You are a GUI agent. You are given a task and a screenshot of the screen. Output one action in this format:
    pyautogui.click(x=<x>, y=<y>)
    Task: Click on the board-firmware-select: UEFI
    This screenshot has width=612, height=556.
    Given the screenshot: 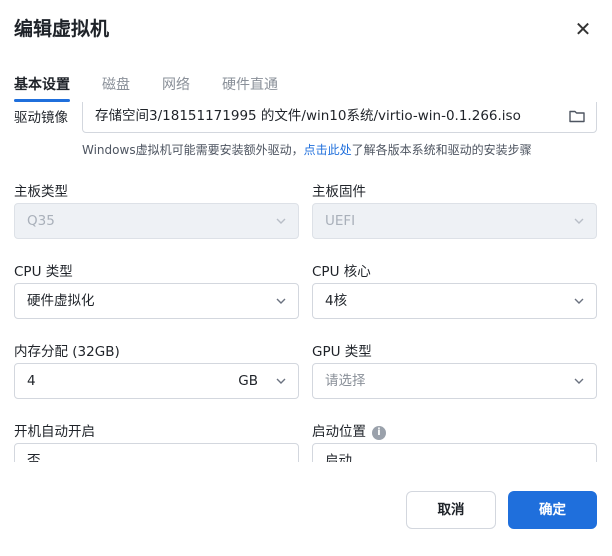 What is the action you would take?
    pyautogui.click(x=454, y=221)
    